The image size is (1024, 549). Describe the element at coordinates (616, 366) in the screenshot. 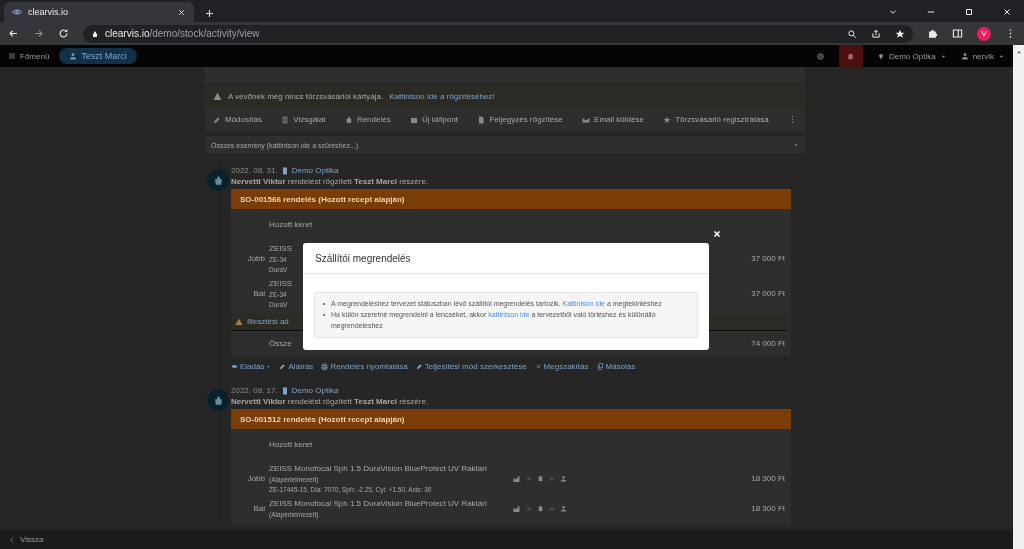

I see `action-link: Másolás` at that location.